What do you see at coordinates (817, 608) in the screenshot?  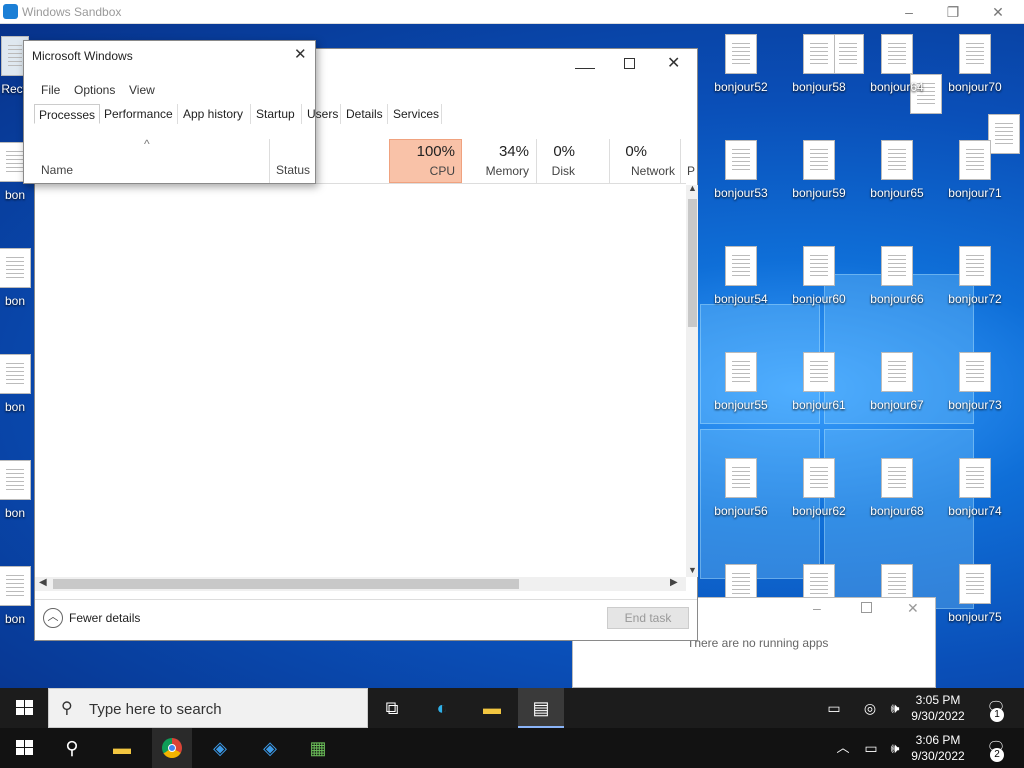 I see `popup-minimize-button: –` at bounding box center [817, 608].